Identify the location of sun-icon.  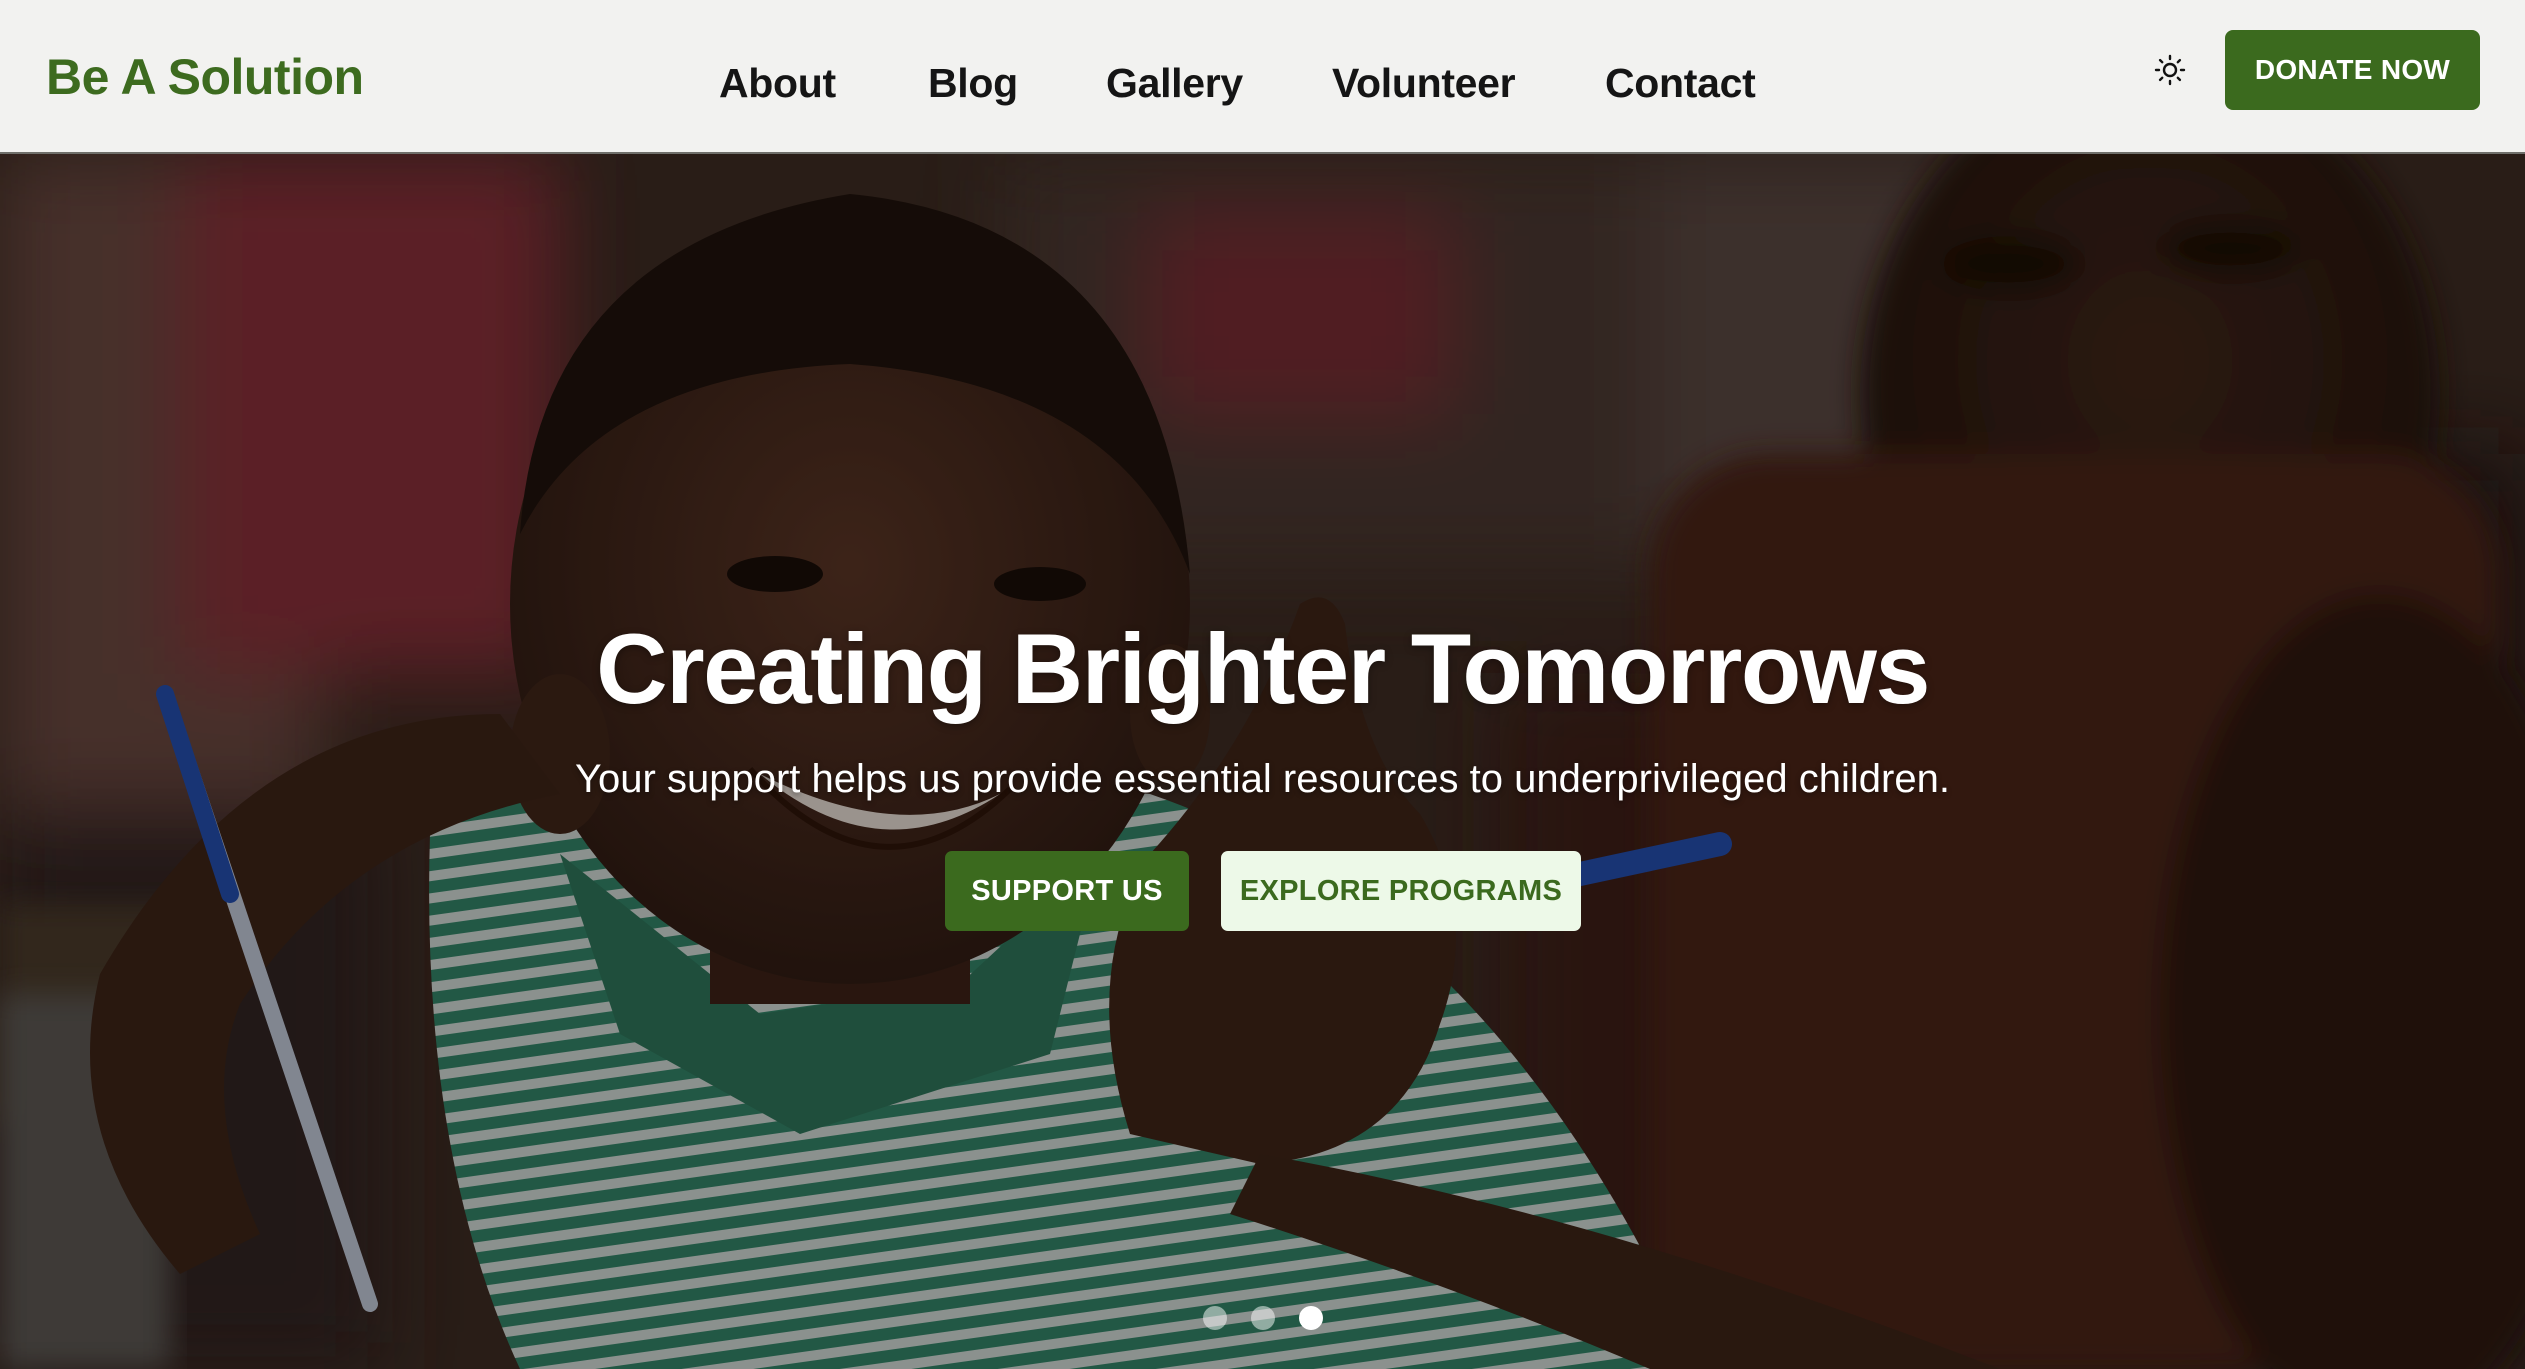
(2170, 70).